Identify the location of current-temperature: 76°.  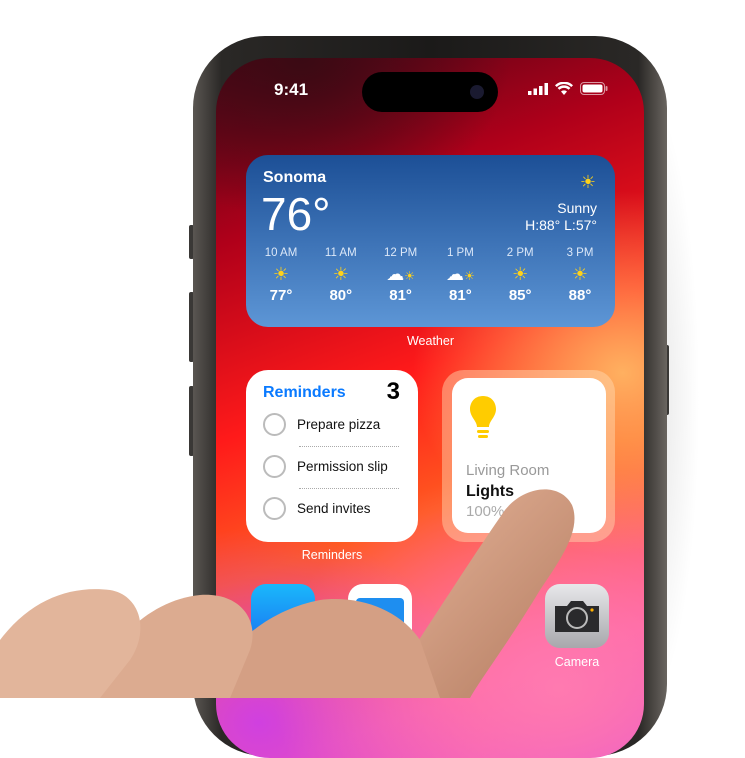
(296, 214).